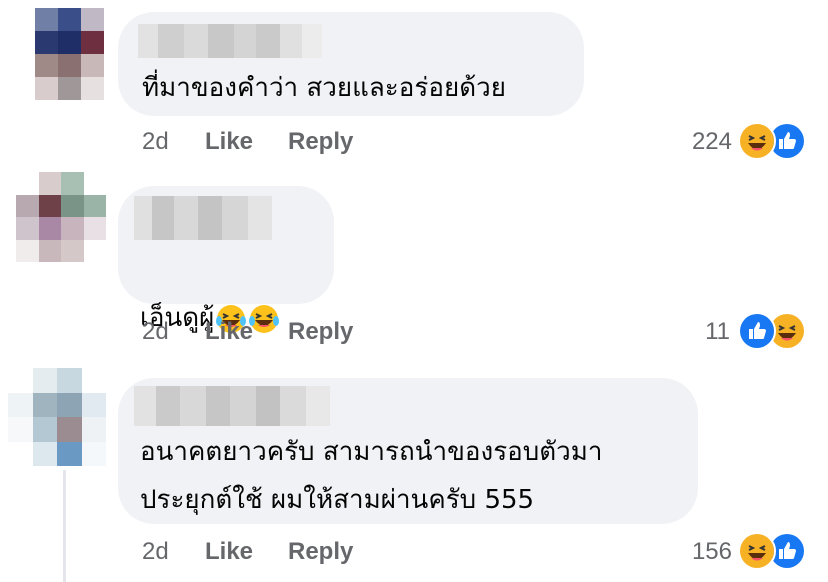  I want to click on reaction-count: 11, so click(690, 332).